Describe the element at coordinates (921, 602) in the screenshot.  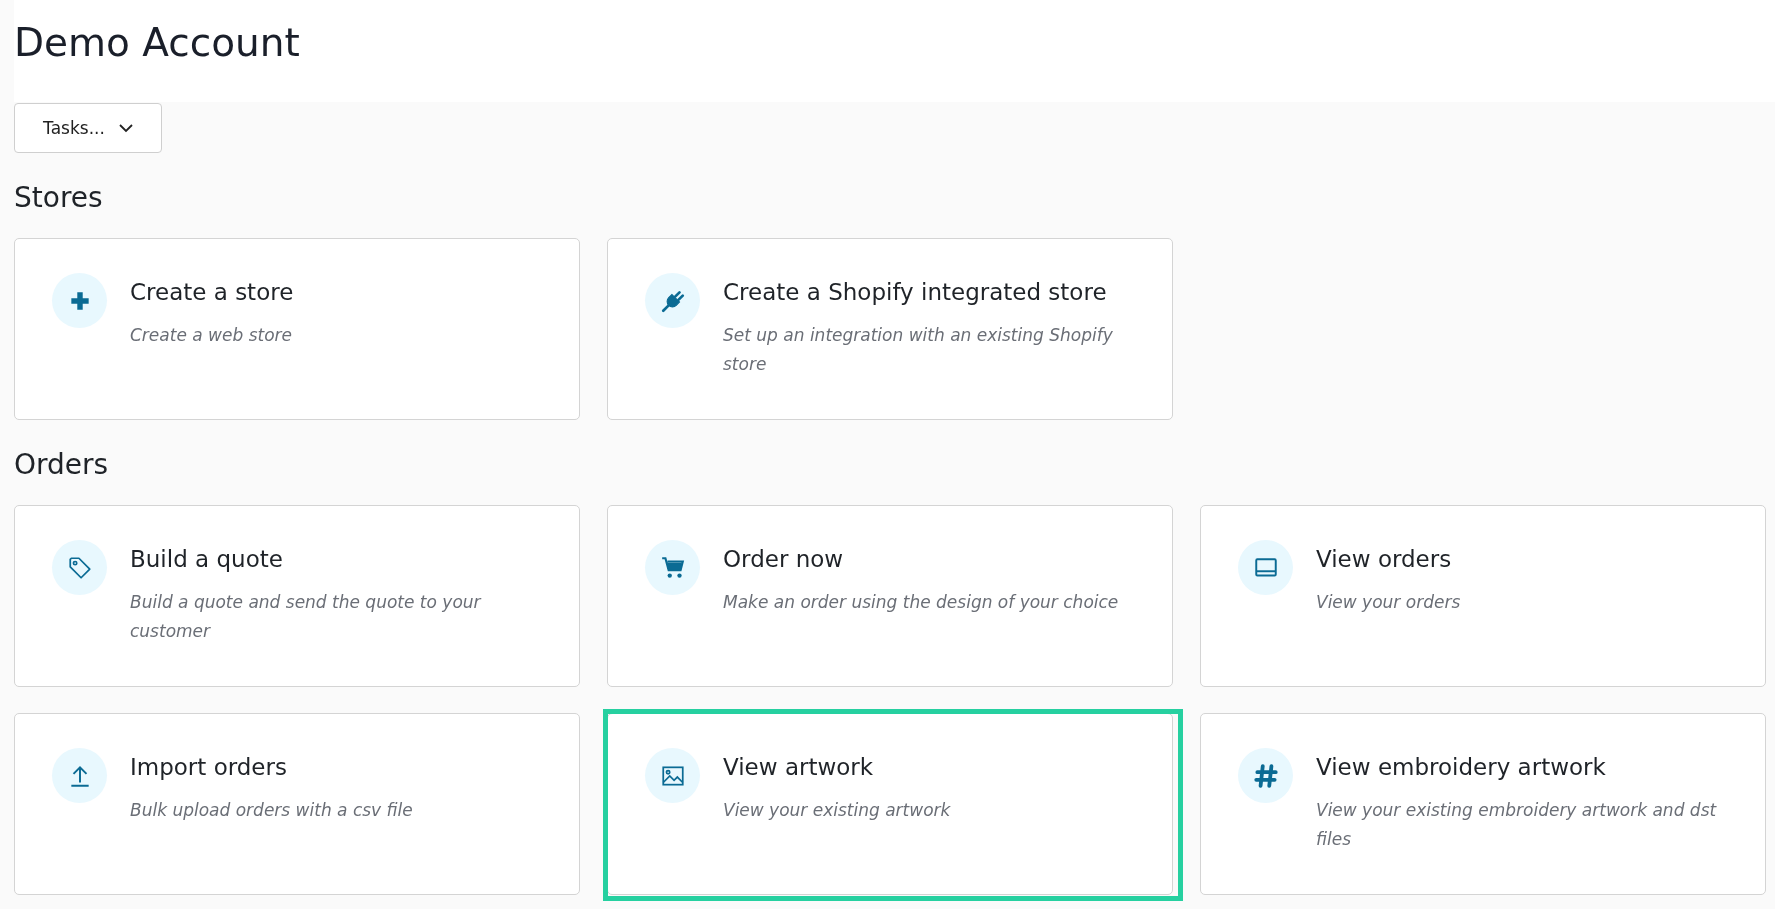
I see `card-description: Make an order using the design of your choice` at that location.